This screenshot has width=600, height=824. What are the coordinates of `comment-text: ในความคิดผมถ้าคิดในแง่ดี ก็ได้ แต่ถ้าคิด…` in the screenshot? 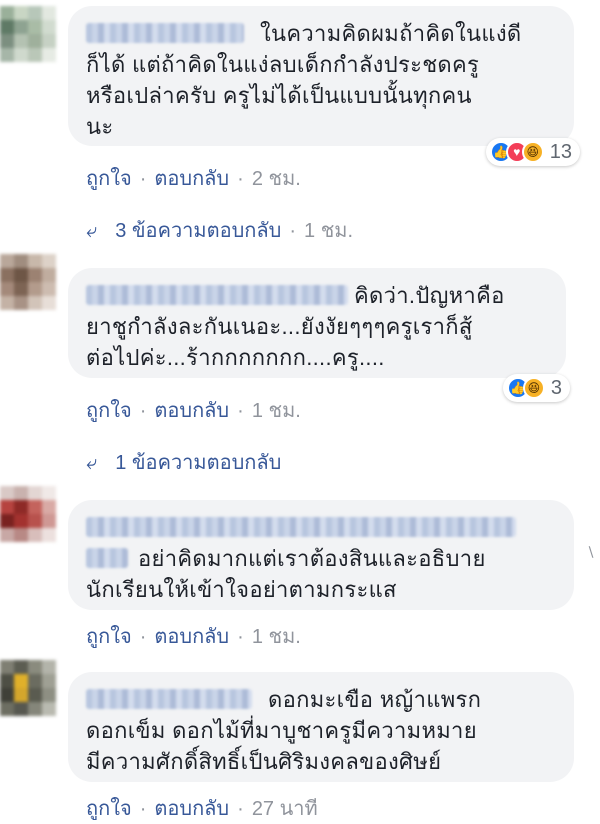 It's located at (320, 80).